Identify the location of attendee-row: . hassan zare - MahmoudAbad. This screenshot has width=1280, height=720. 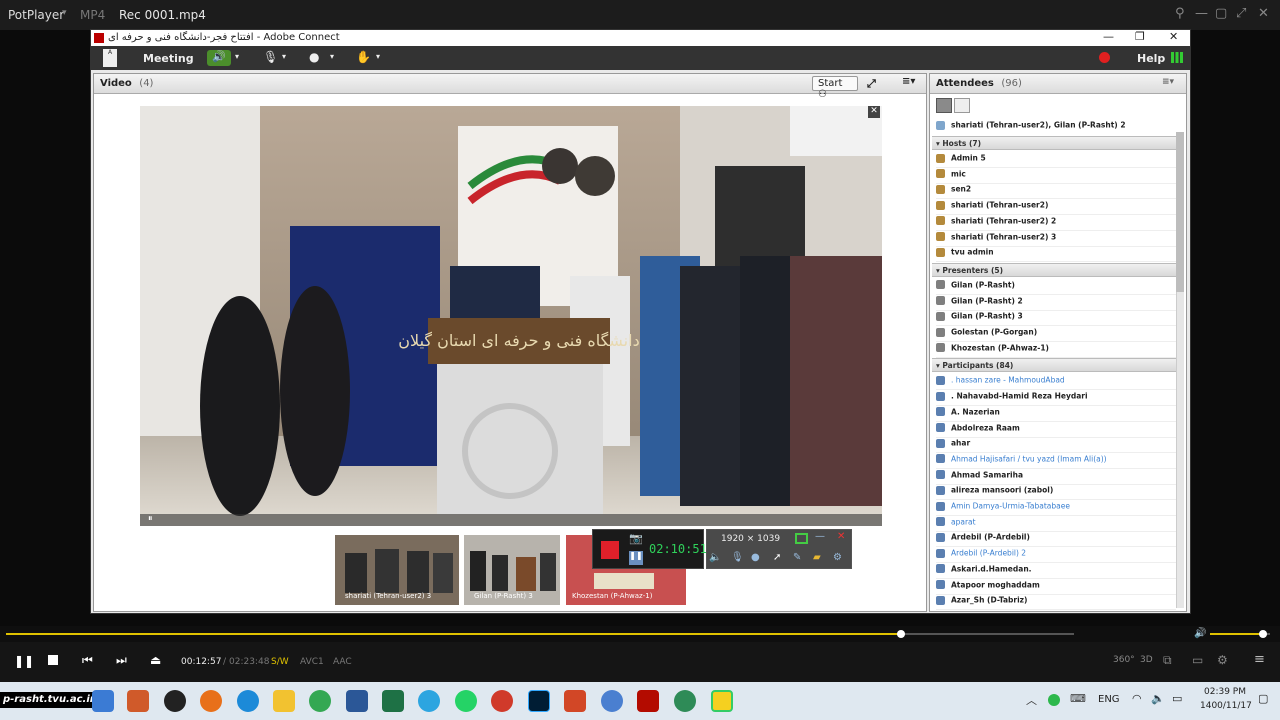
(1056, 383).